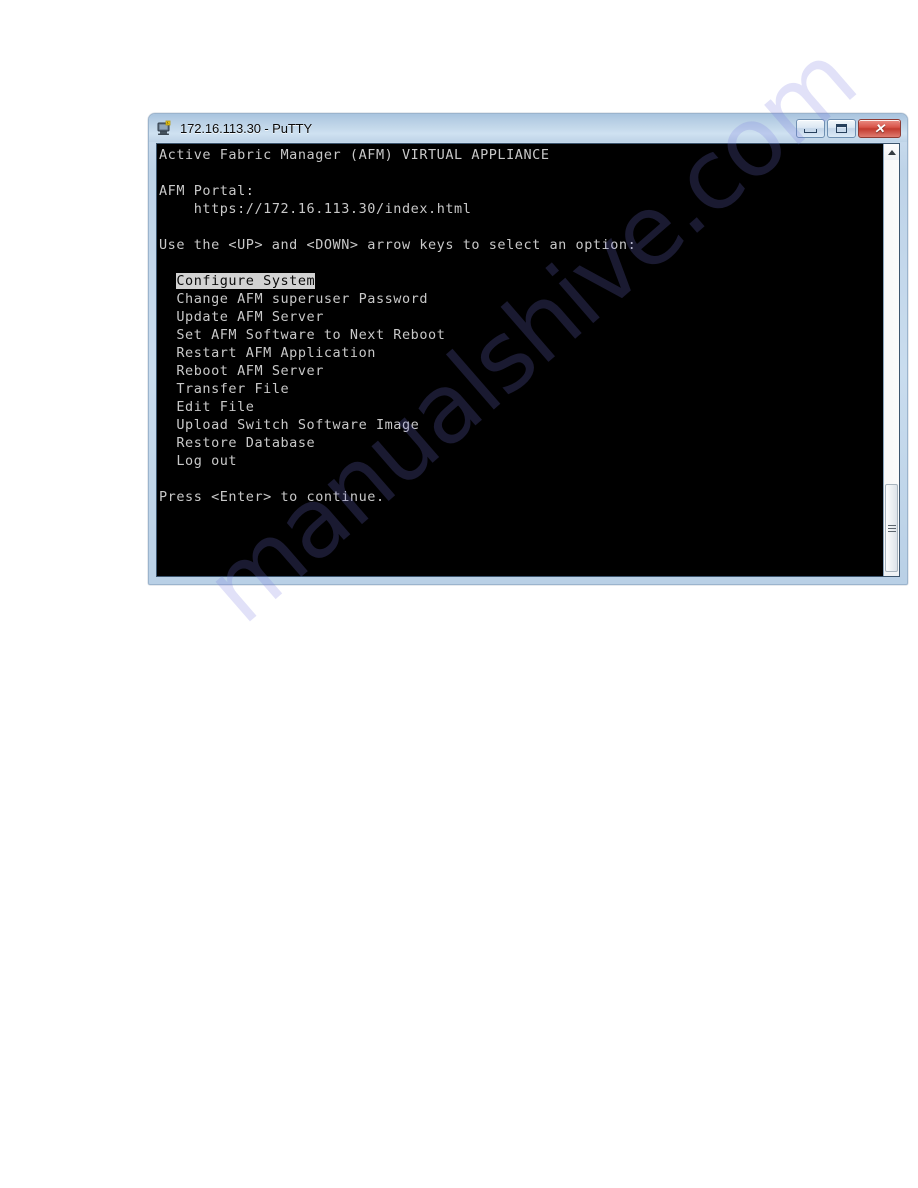 The image size is (918, 1188). I want to click on portal-url-text: https://172.16.113.30/index.html, so click(332, 209).